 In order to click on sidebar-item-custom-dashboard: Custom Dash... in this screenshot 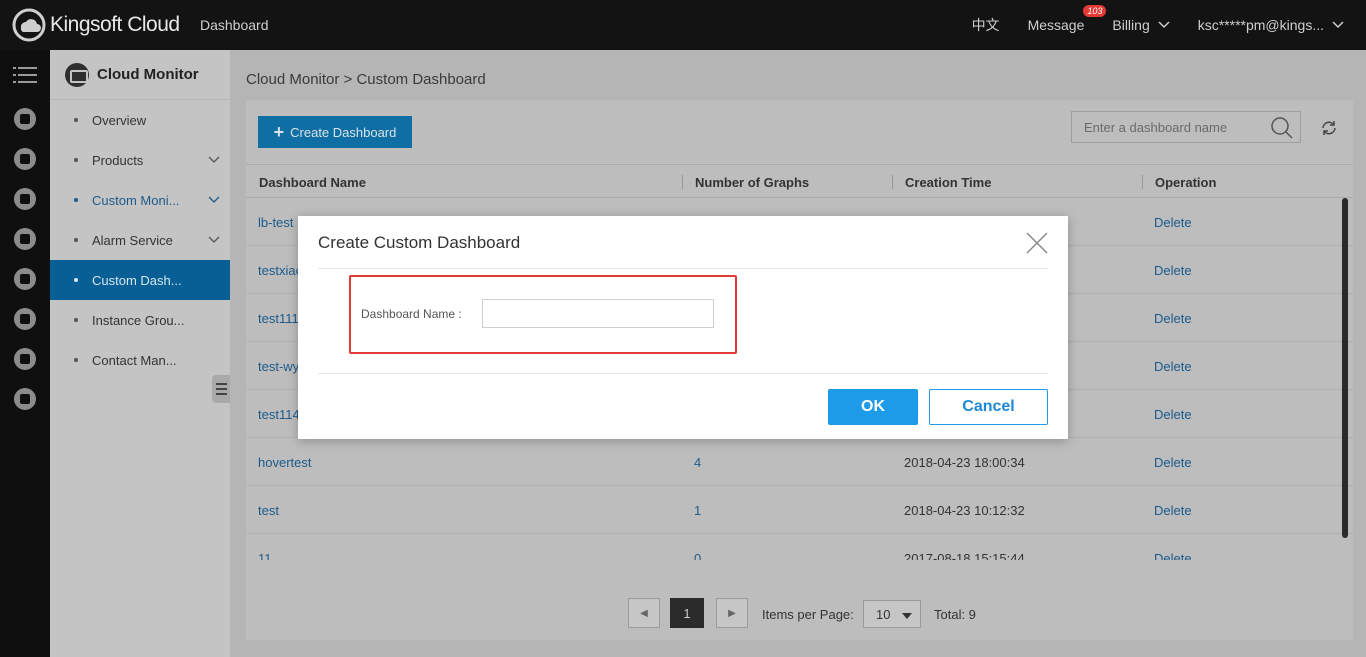, I will do `click(140, 280)`.